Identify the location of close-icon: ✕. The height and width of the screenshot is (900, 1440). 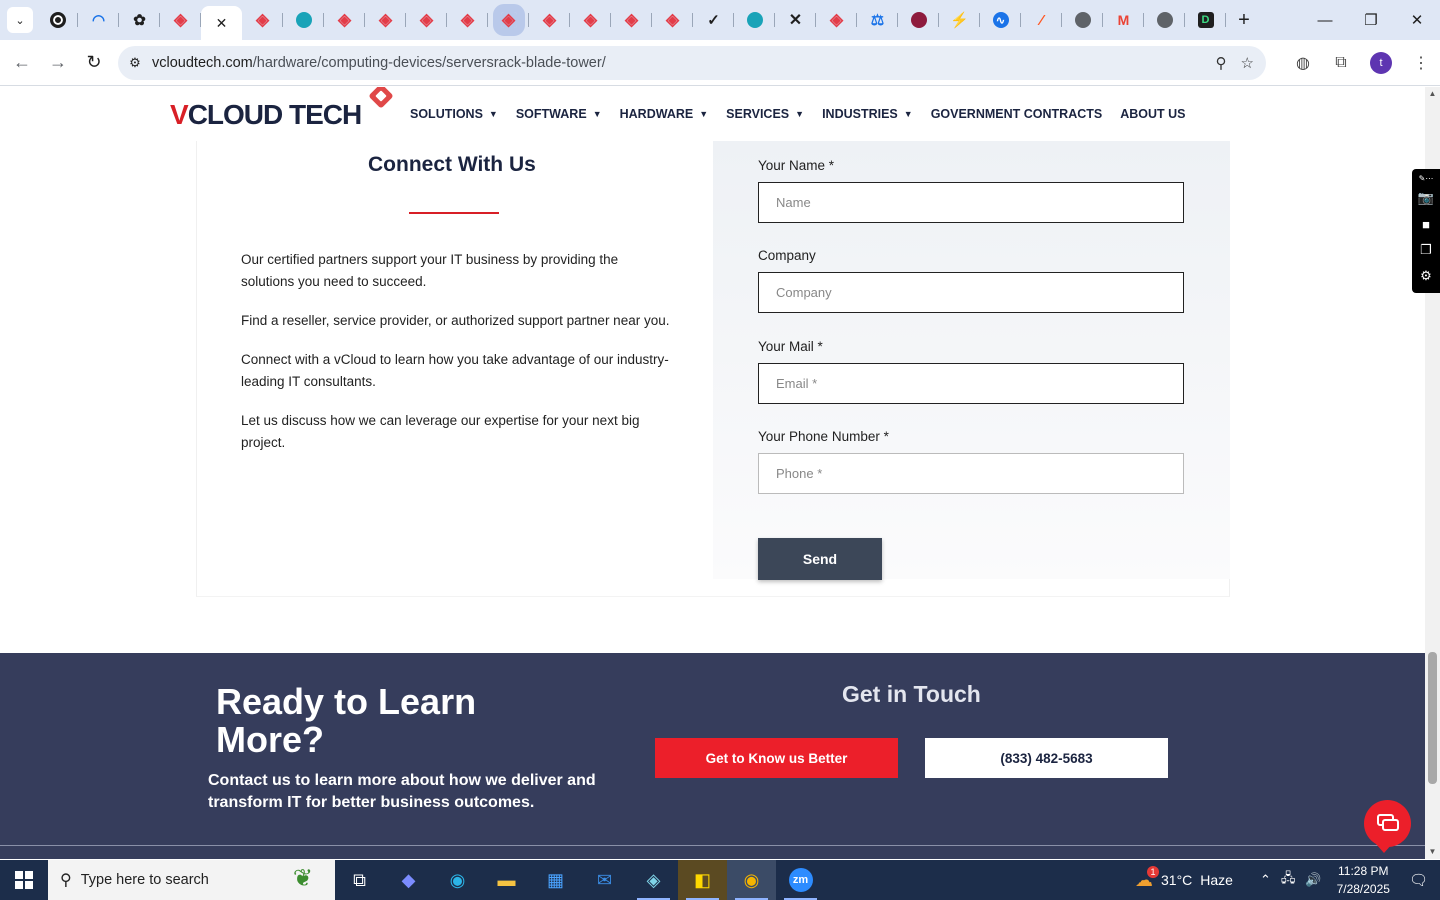
(222, 23).